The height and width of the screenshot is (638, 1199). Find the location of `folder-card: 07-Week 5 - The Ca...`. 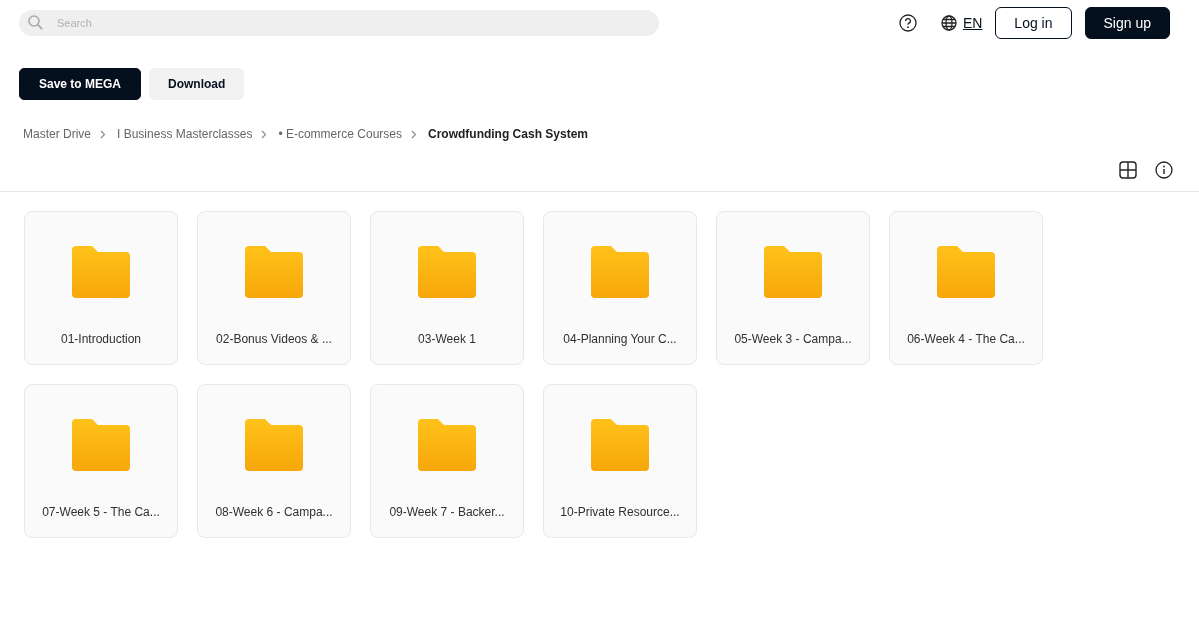

folder-card: 07-Week 5 - The Ca... is located at coordinates (101, 461).